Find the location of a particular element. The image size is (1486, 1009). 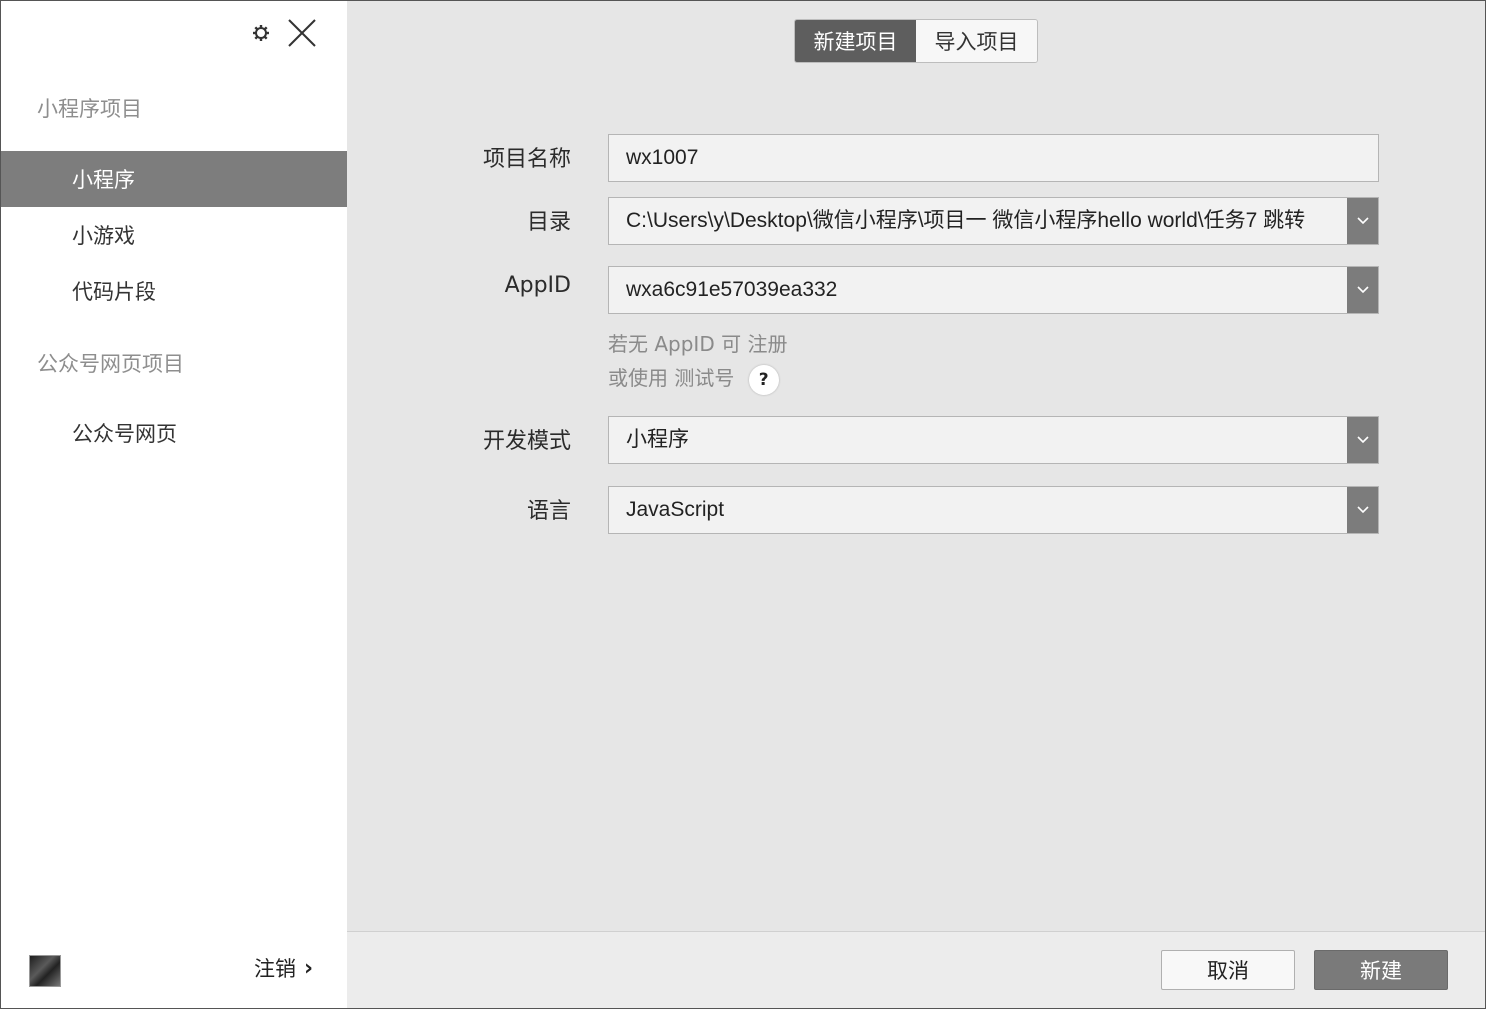

language-dropdown-button is located at coordinates (1362, 510).